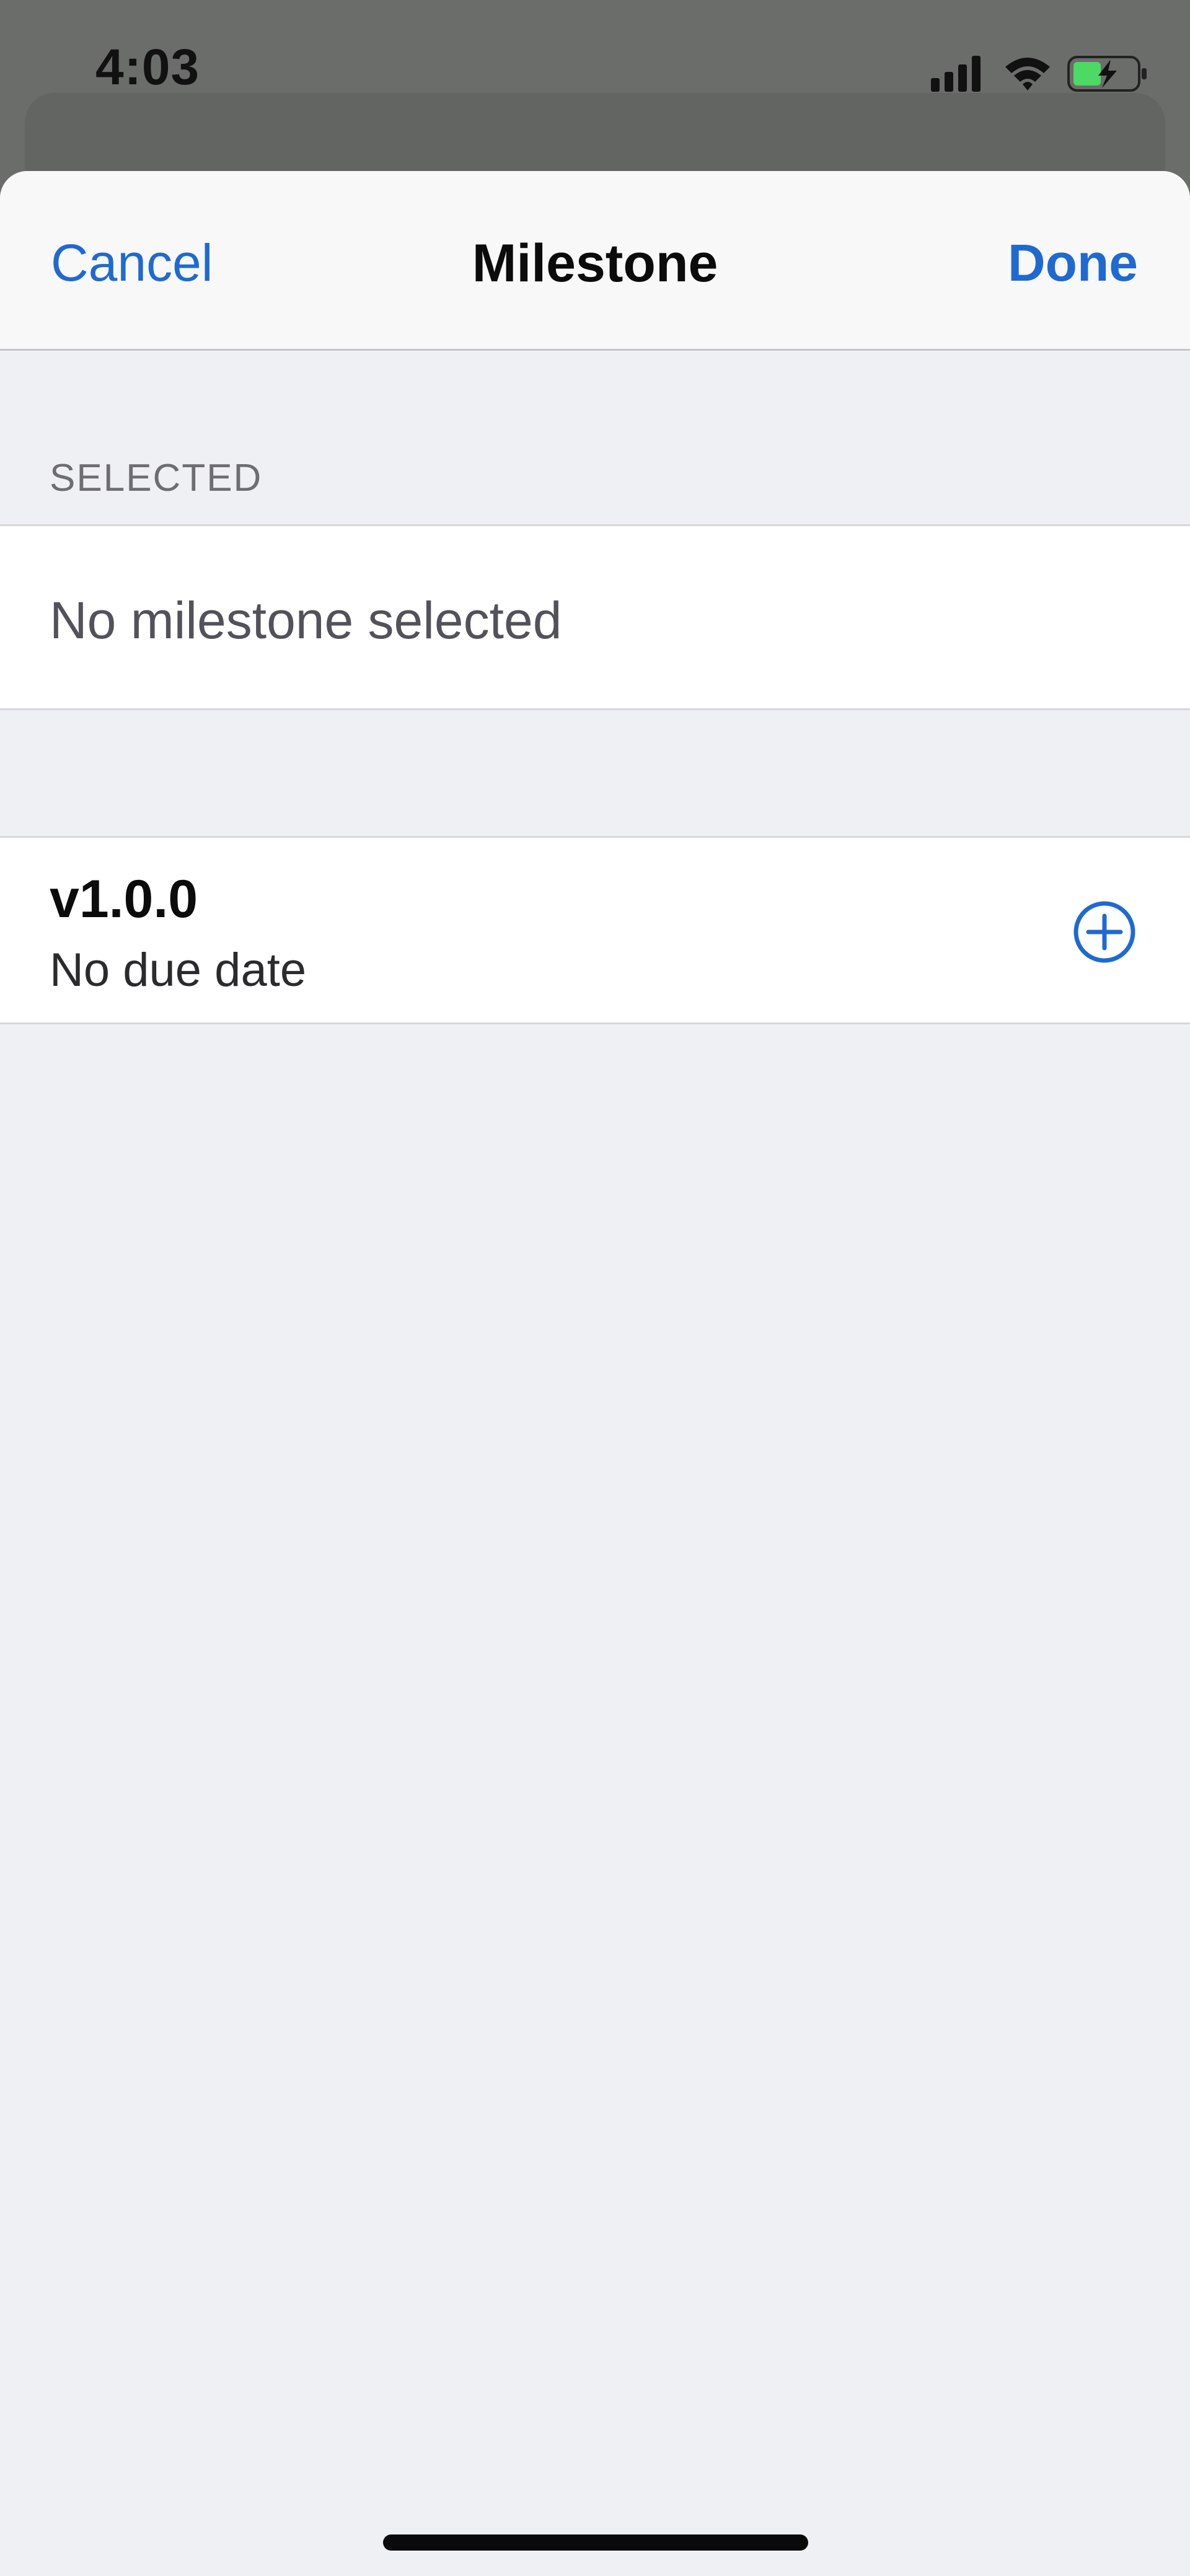 The width and height of the screenshot is (1190, 2576). What do you see at coordinates (956, 74) in the screenshot?
I see `cellular-signal-icon` at bounding box center [956, 74].